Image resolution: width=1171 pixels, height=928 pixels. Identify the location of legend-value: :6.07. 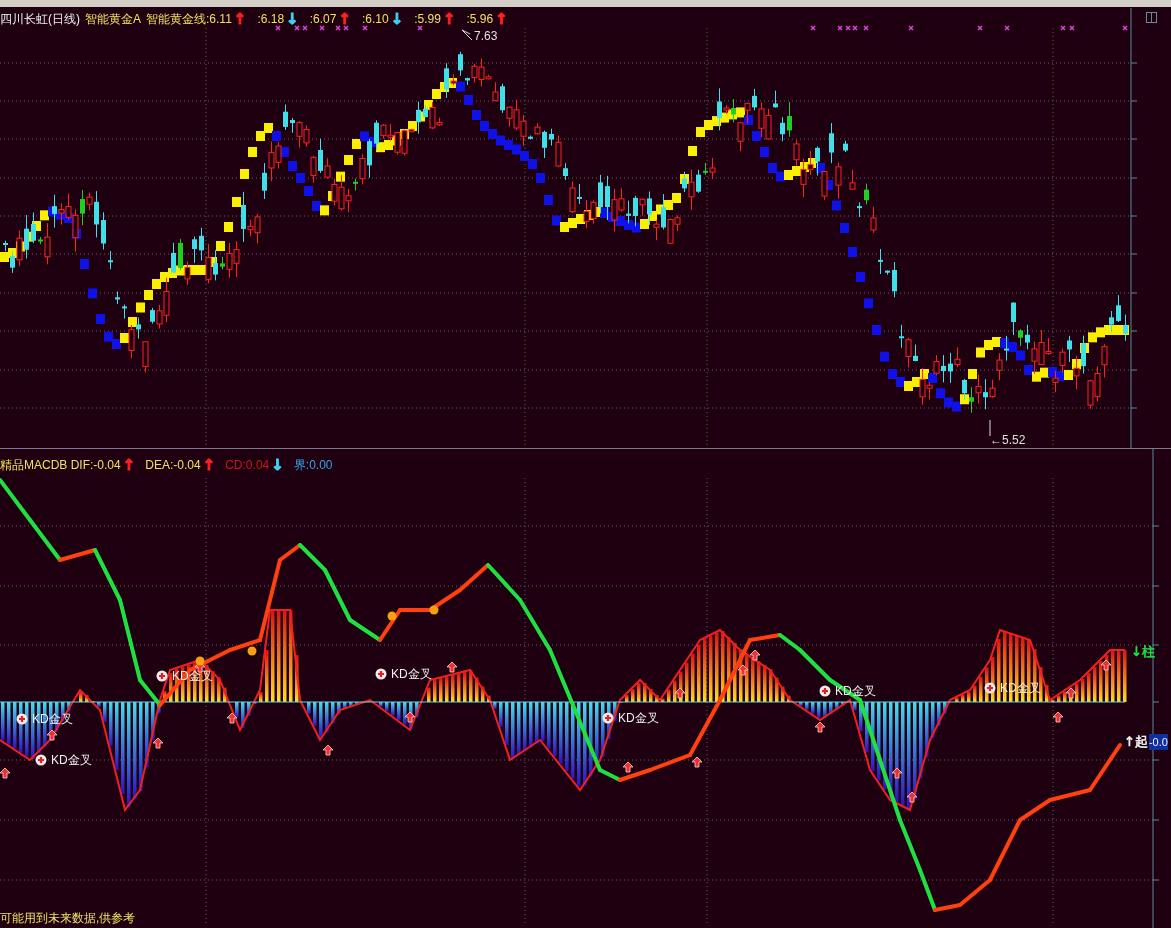
(323, 19).